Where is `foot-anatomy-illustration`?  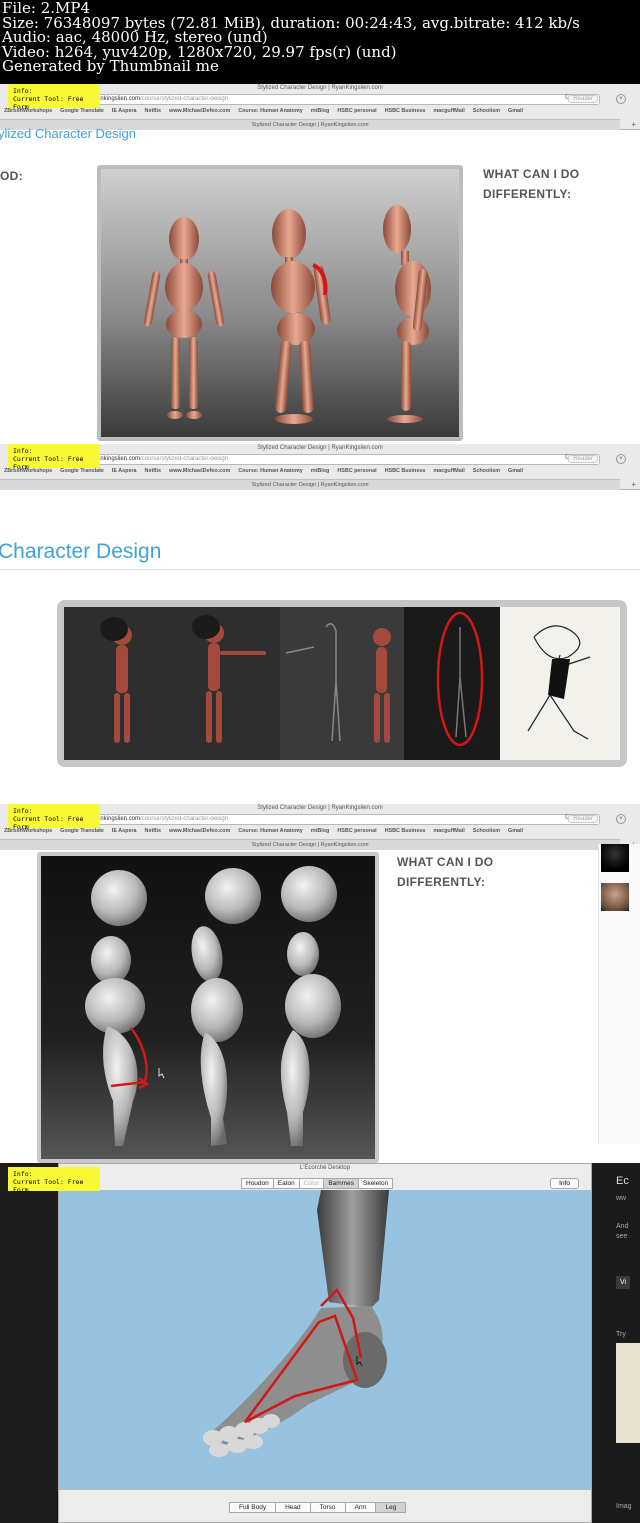
foot-anatomy-illustration is located at coordinates (296, 1323).